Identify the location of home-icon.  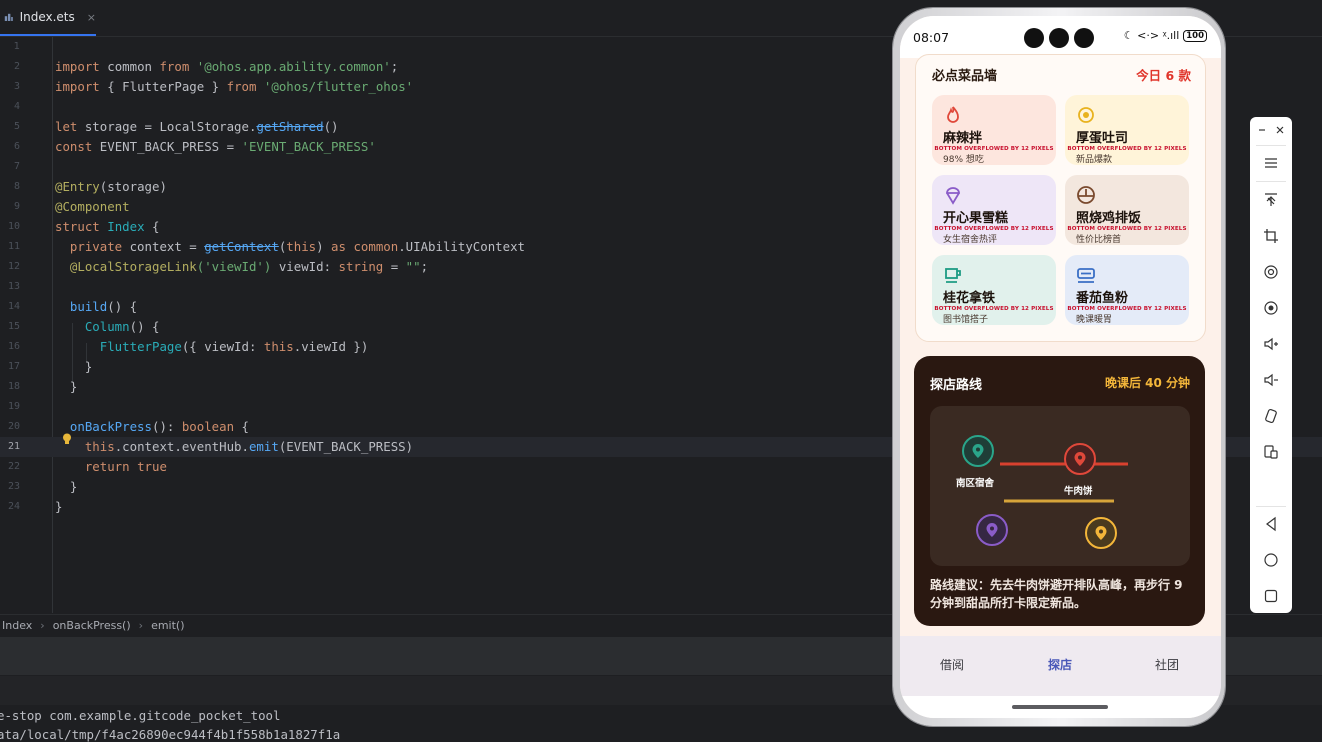
(1271, 560).